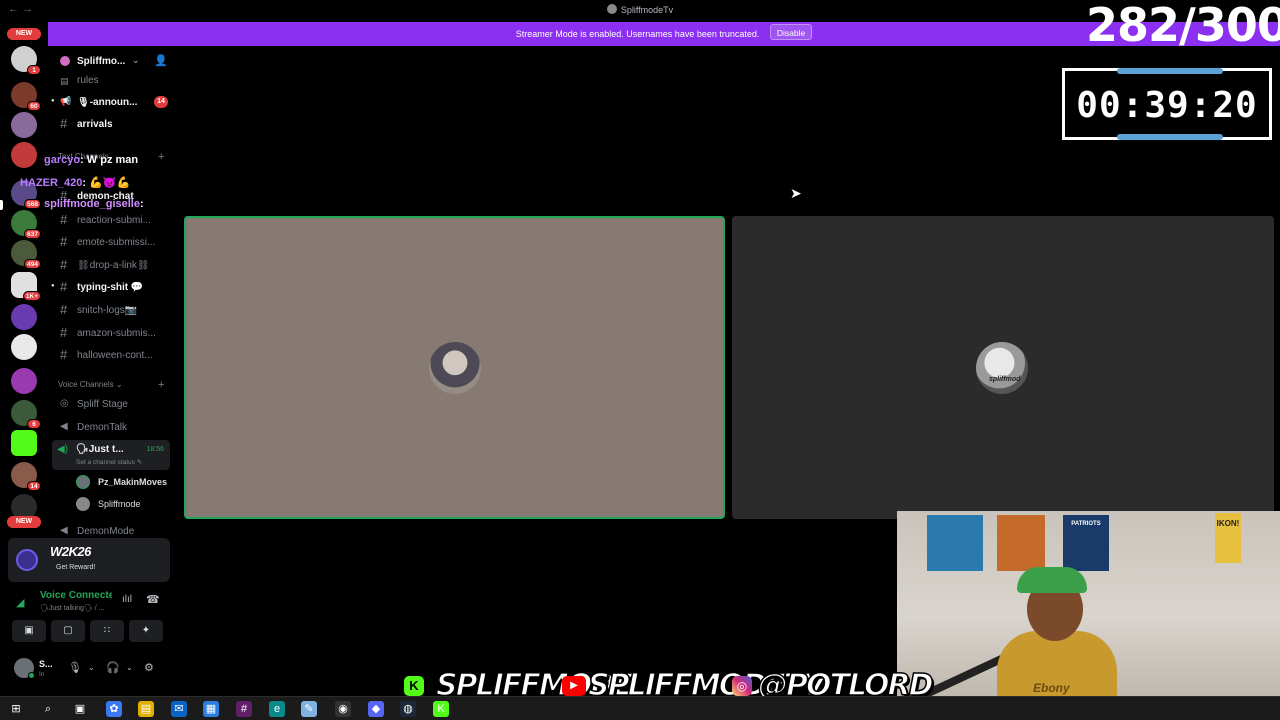 This screenshot has width=1280, height=720. What do you see at coordinates (83, 482) in the screenshot?
I see `avatar` at bounding box center [83, 482].